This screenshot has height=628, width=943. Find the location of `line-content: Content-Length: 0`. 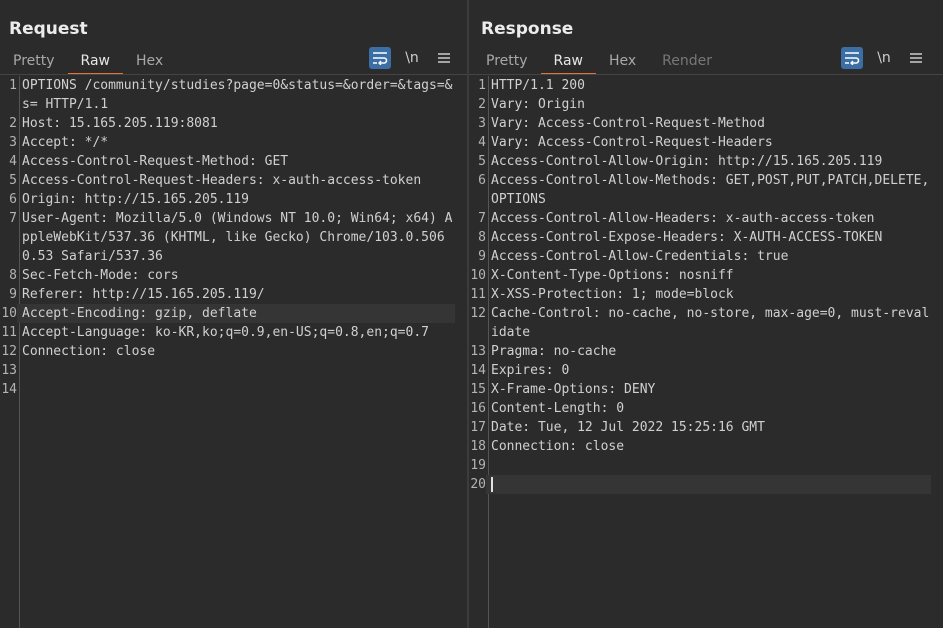

line-content: Content-Length: 0 is located at coordinates (558, 408).